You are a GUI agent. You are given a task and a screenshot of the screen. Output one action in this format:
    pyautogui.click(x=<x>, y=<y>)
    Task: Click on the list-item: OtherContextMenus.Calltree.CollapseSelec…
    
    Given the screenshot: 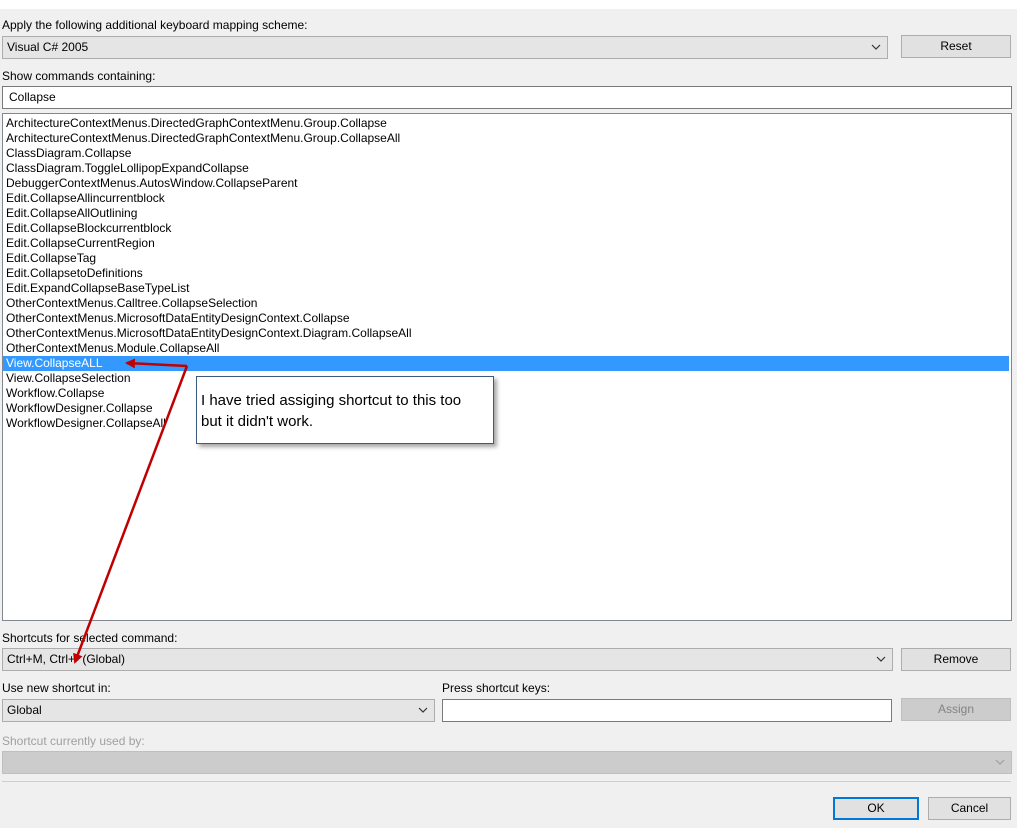 What is the action you would take?
    pyautogui.click(x=506, y=303)
    